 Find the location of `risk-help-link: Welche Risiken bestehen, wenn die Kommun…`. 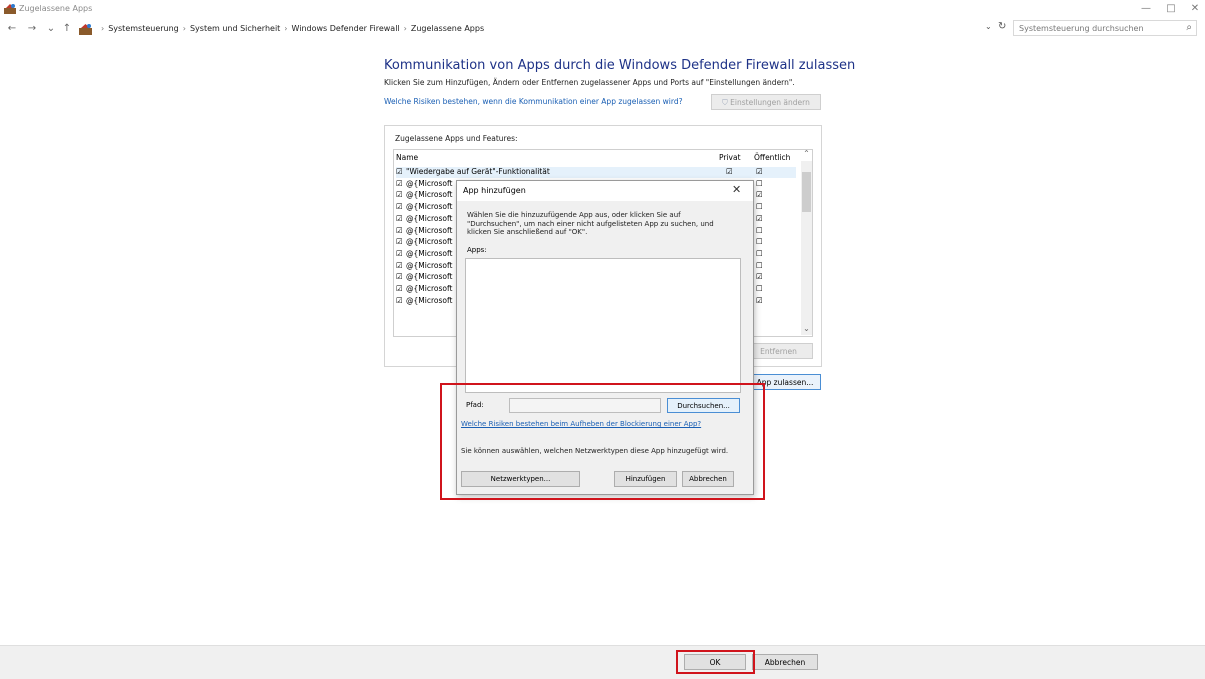

risk-help-link: Welche Risiken bestehen, wenn die Kommun… is located at coordinates (544, 102).